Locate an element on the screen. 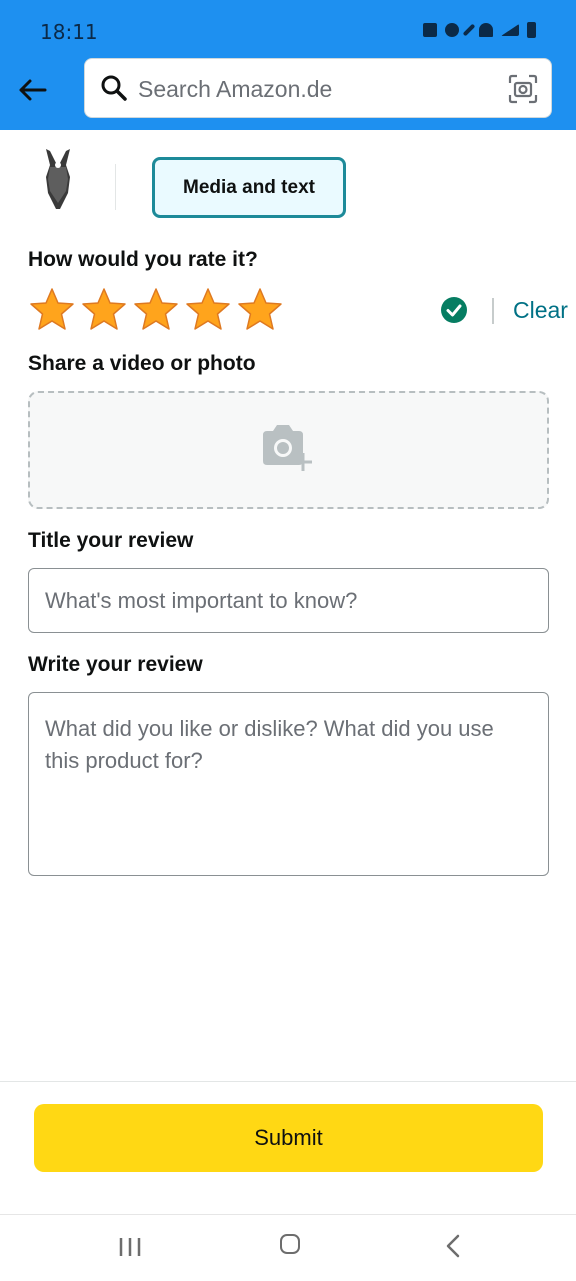 Image resolution: width=576 pixels, height=1281 pixels. rating-question: How would you rate it? is located at coordinates (143, 259).